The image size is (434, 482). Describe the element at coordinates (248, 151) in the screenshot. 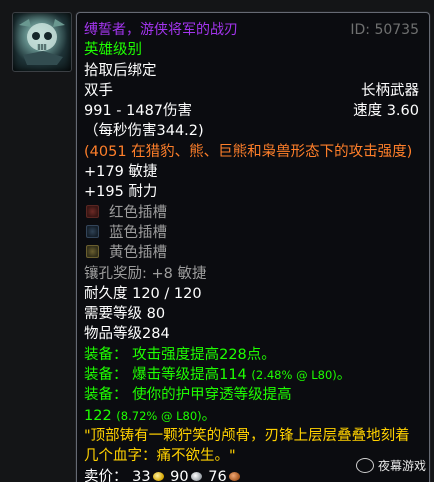

I see `item-feral-ap: (4051 在猎豹、熊、巨熊和枭兽形态下的攻击强度)` at that location.